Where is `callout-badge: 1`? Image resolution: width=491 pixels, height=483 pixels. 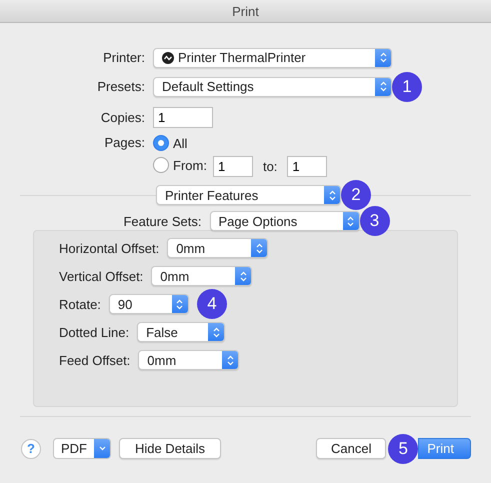 callout-badge: 1 is located at coordinates (407, 87).